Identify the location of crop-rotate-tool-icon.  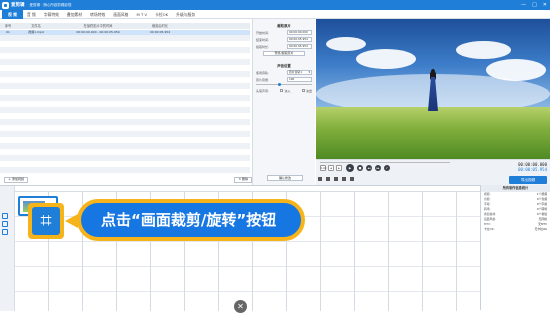
(5, 216).